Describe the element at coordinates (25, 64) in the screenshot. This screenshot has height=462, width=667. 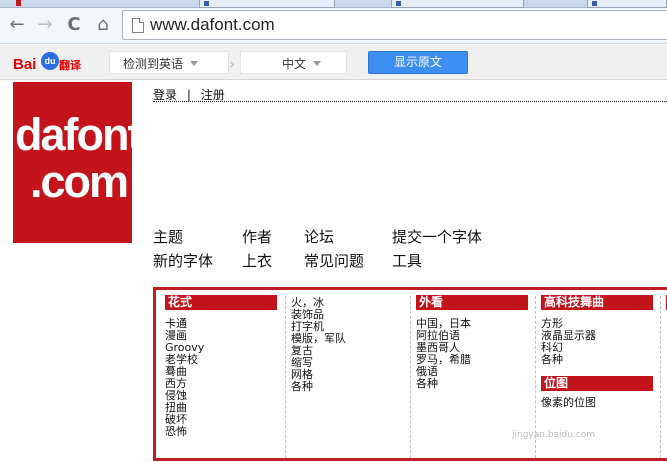
I see `baidu-logo-text: Bai` at that location.